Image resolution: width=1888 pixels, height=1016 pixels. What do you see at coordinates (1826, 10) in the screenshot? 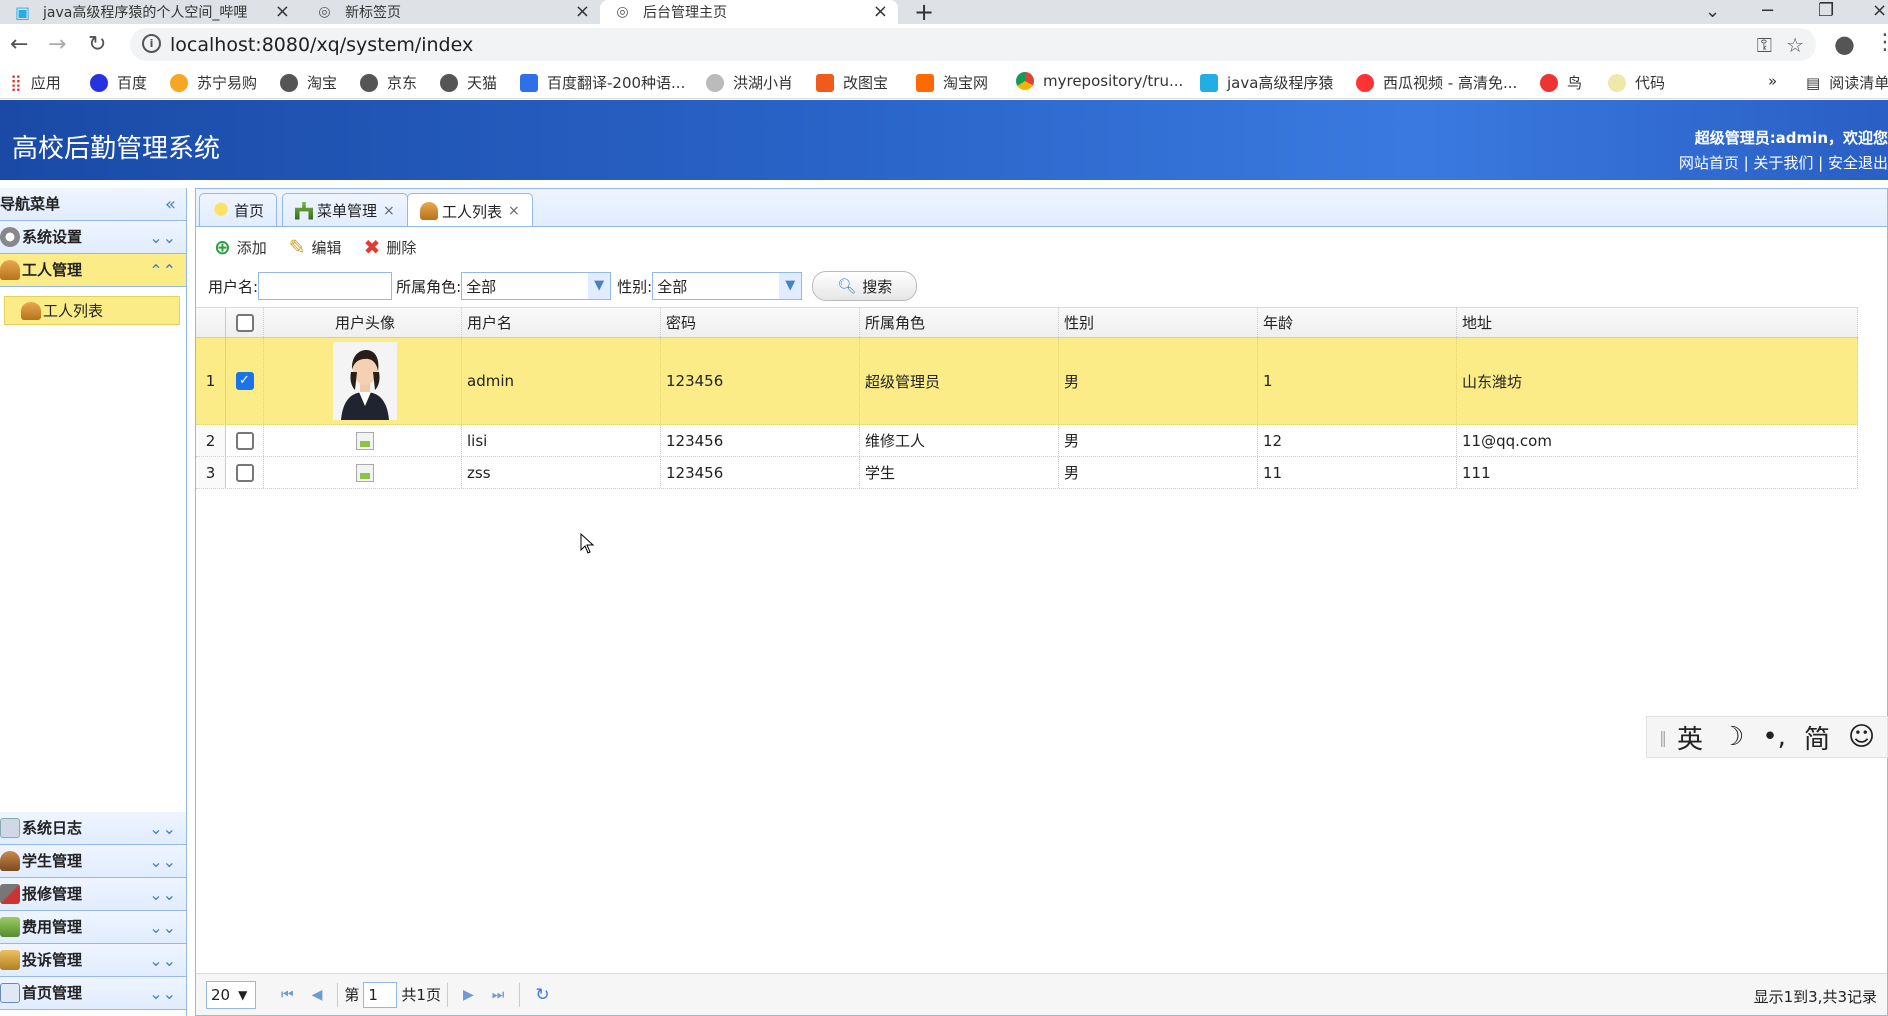
I see `restore-icon: ❐` at bounding box center [1826, 10].